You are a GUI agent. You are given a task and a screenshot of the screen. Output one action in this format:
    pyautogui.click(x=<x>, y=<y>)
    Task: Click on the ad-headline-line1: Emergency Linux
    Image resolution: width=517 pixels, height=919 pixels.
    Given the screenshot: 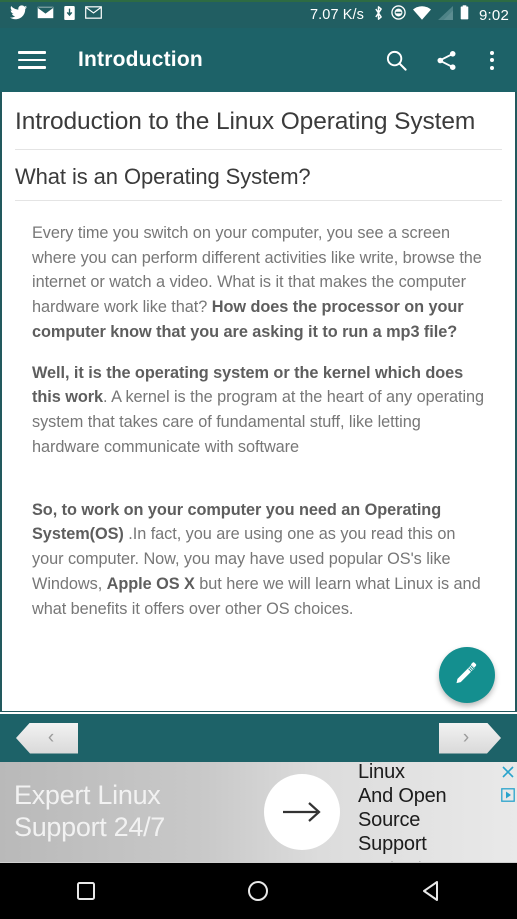 What is the action you would take?
    pyautogui.click(x=381, y=772)
    